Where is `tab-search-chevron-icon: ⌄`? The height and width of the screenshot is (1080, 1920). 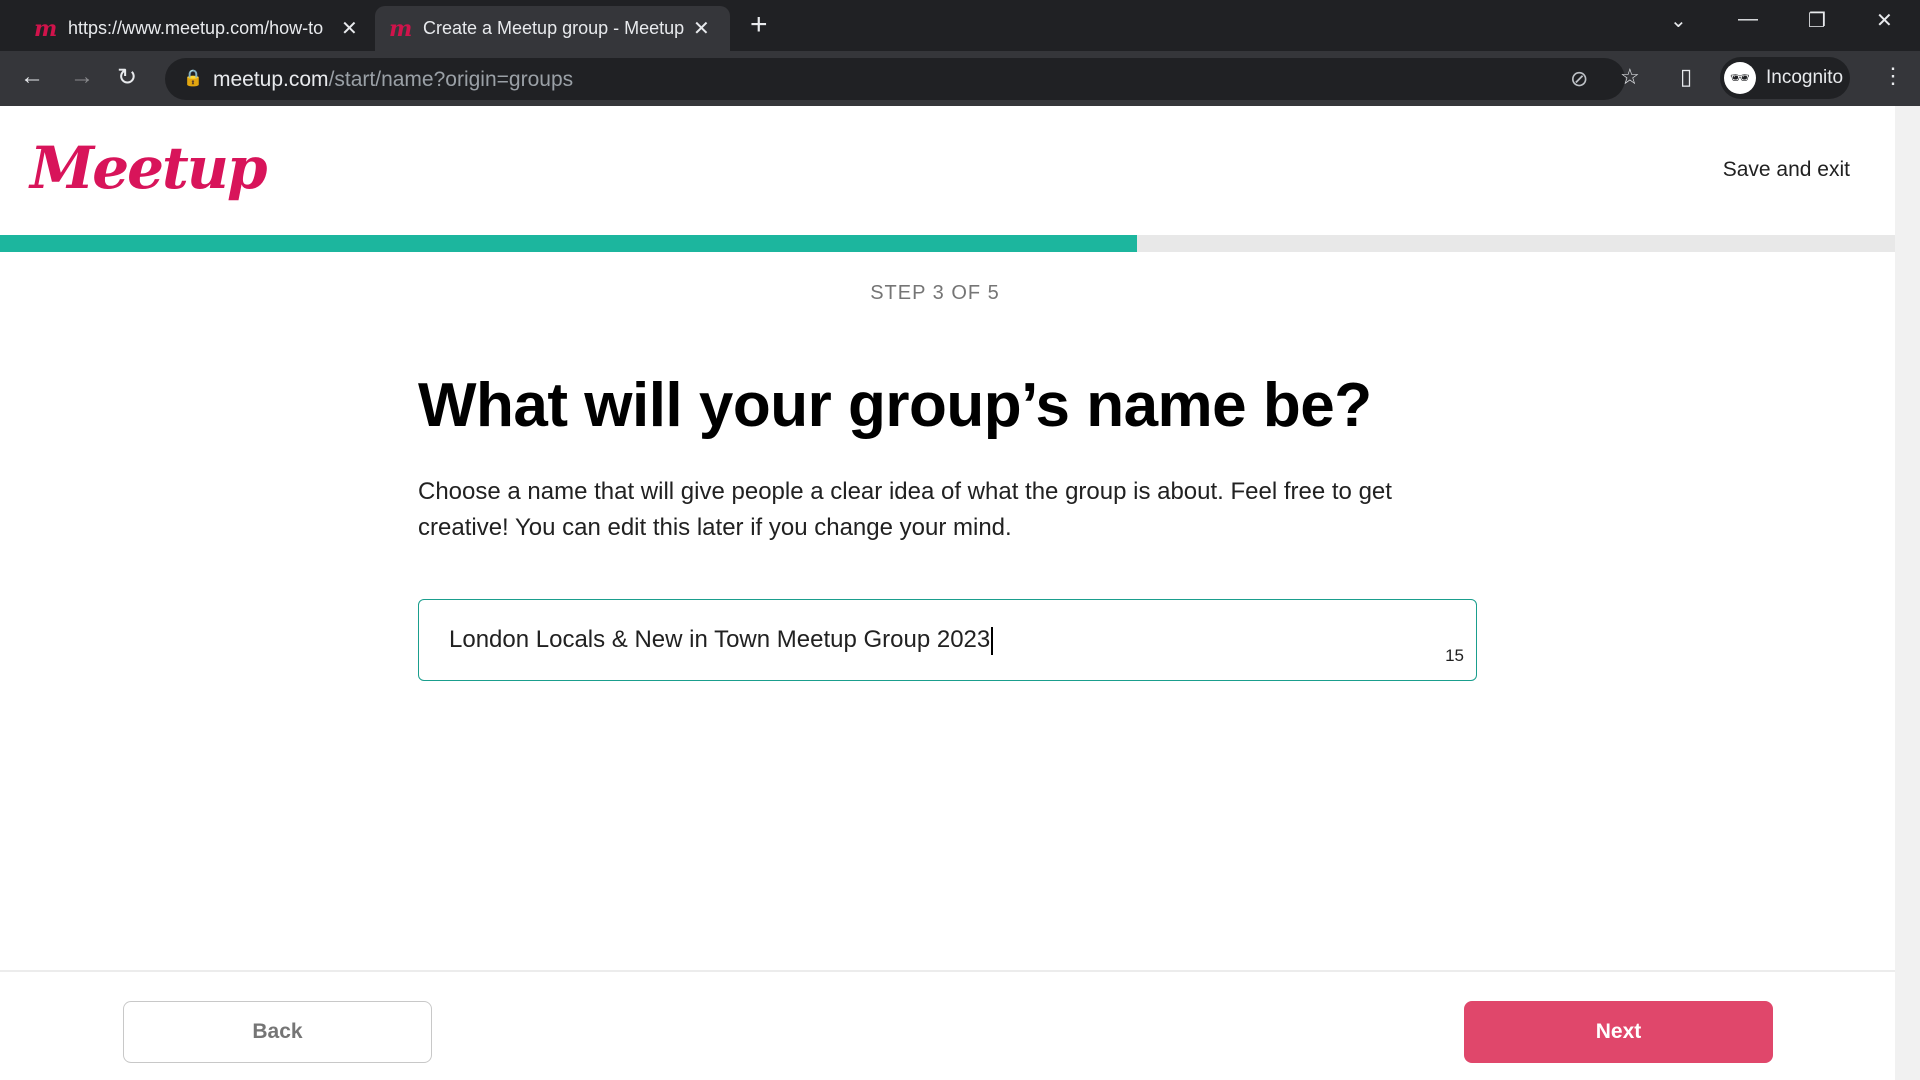 tab-search-chevron-icon: ⌄ is located at coordinates (1678, 20).